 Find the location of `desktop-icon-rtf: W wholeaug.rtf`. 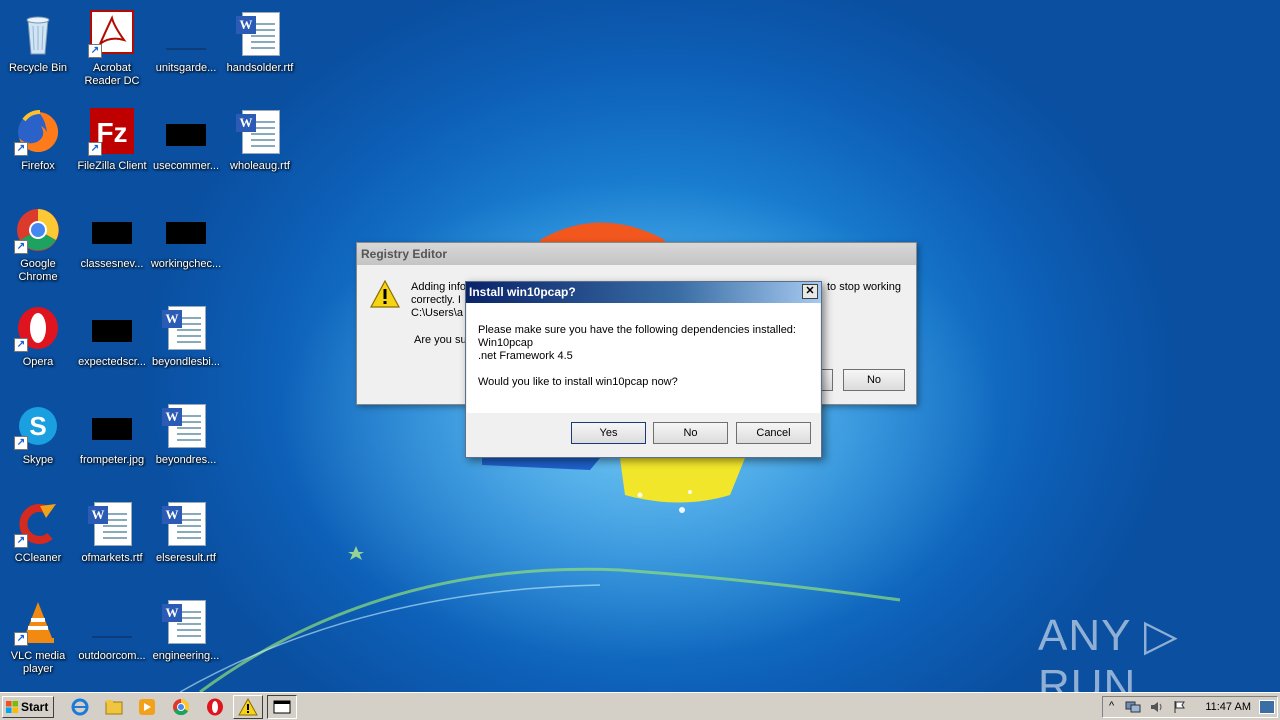

desktop-icon-rtf: W wholeaug.rtf is located at coordinates (260, 148).